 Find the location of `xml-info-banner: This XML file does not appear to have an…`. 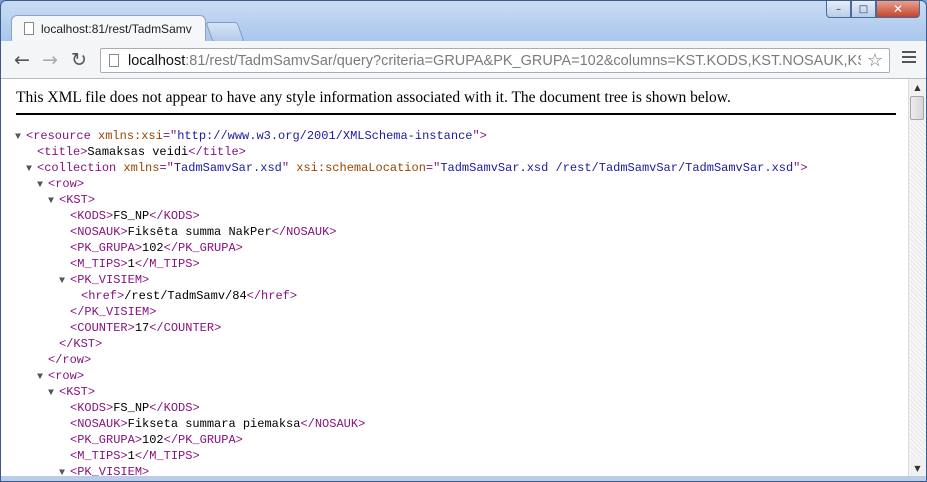

xml-info-banner: This XML file does not appear to have an… is located at coordinates (456, 102).